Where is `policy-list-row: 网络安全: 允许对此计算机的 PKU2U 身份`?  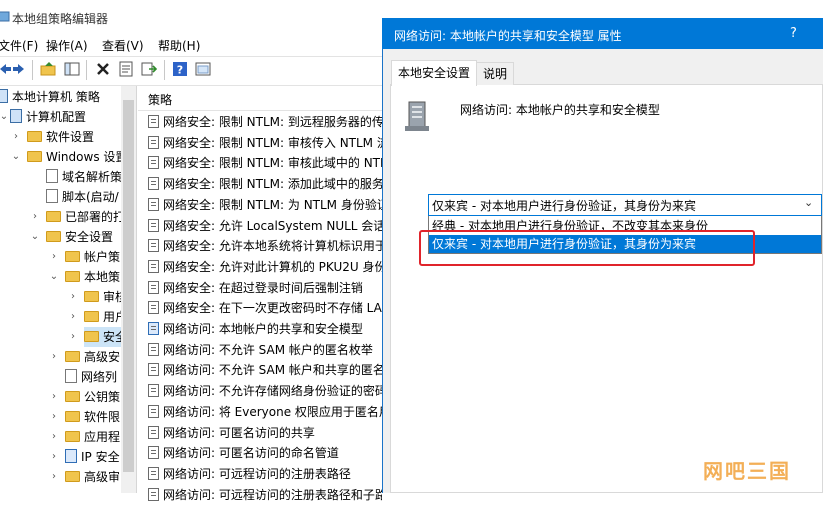
policy-list-row: 网络安全: 允许对此计算机的 PKU2U 身份 is located at coordinates (265, 267).